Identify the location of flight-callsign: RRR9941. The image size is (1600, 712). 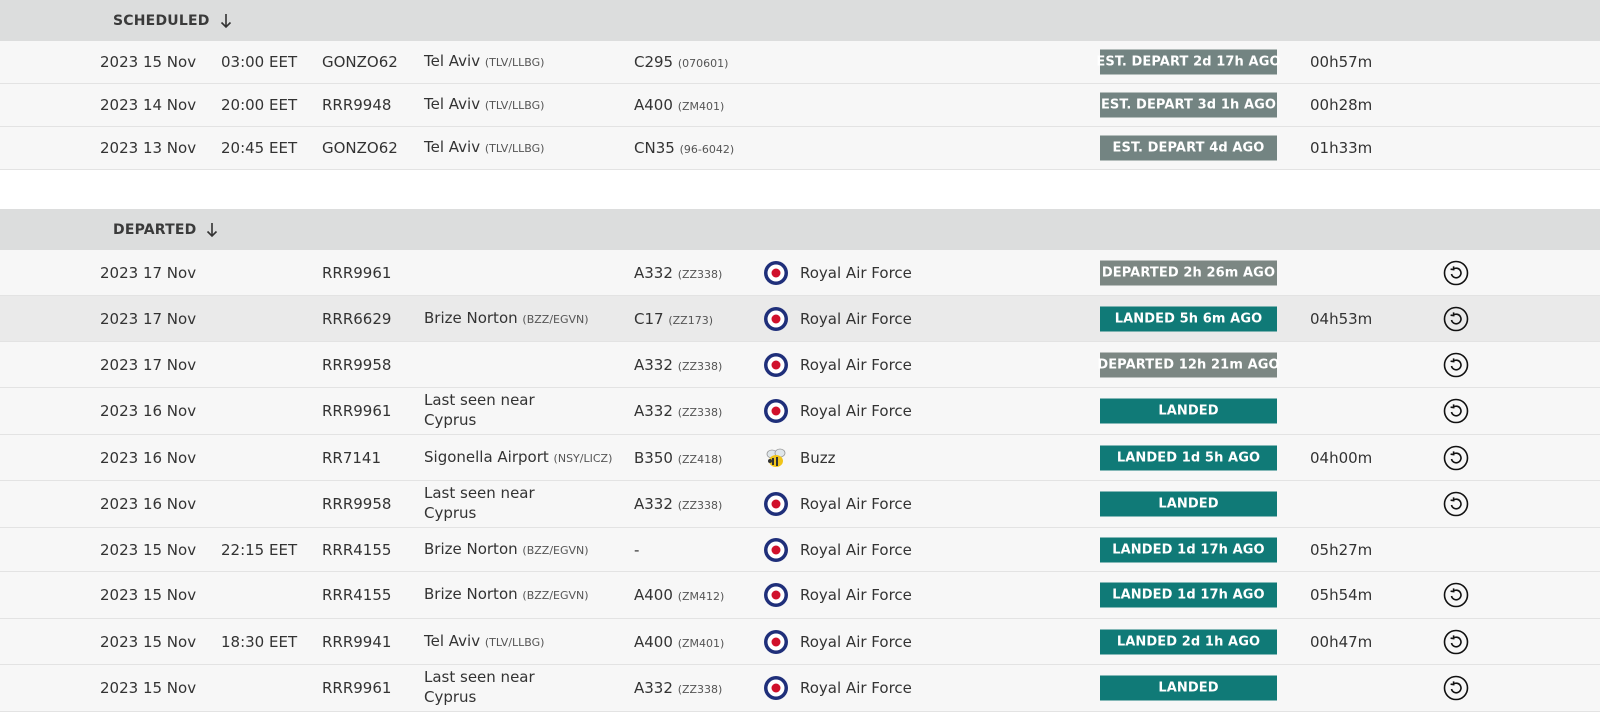
(356, 642).